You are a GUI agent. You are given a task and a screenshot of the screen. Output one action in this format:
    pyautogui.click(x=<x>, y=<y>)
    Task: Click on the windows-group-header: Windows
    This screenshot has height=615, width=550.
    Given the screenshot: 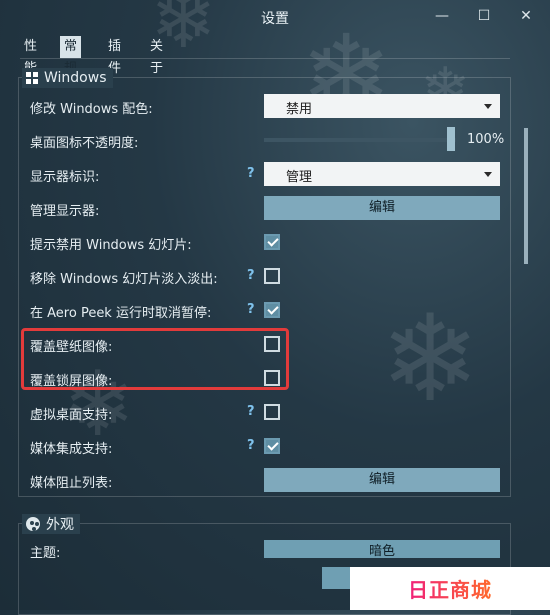 What is the action you would take?
    pyautogui.click(x=67, y=78)
    